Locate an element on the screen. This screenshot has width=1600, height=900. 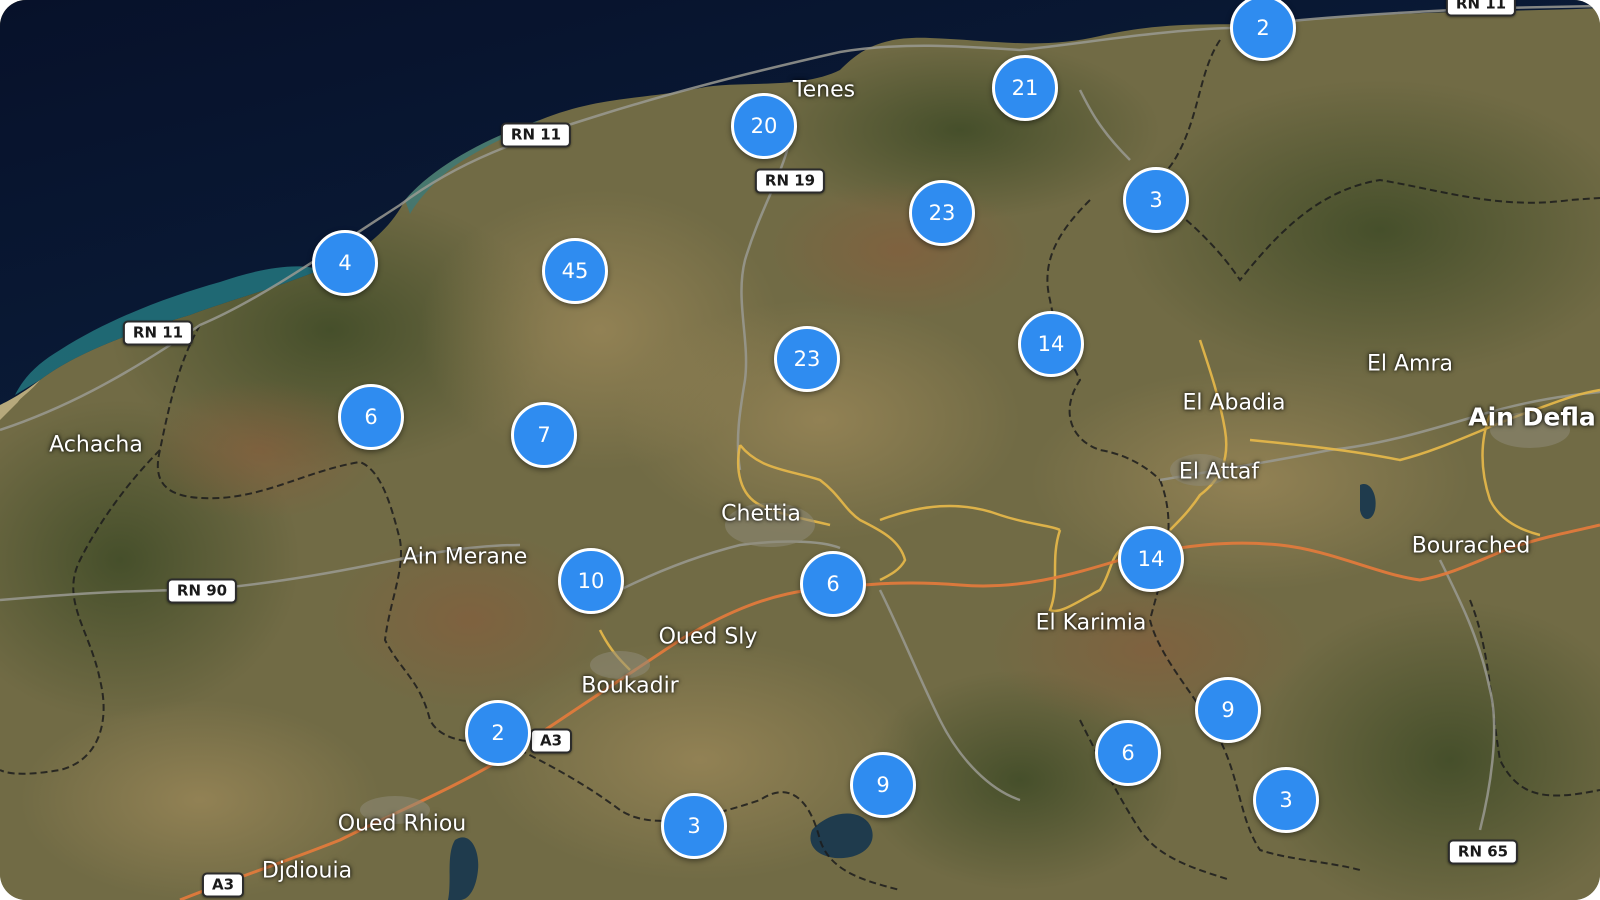
cluster-marker: 2 is located at coordinates (498, 733).